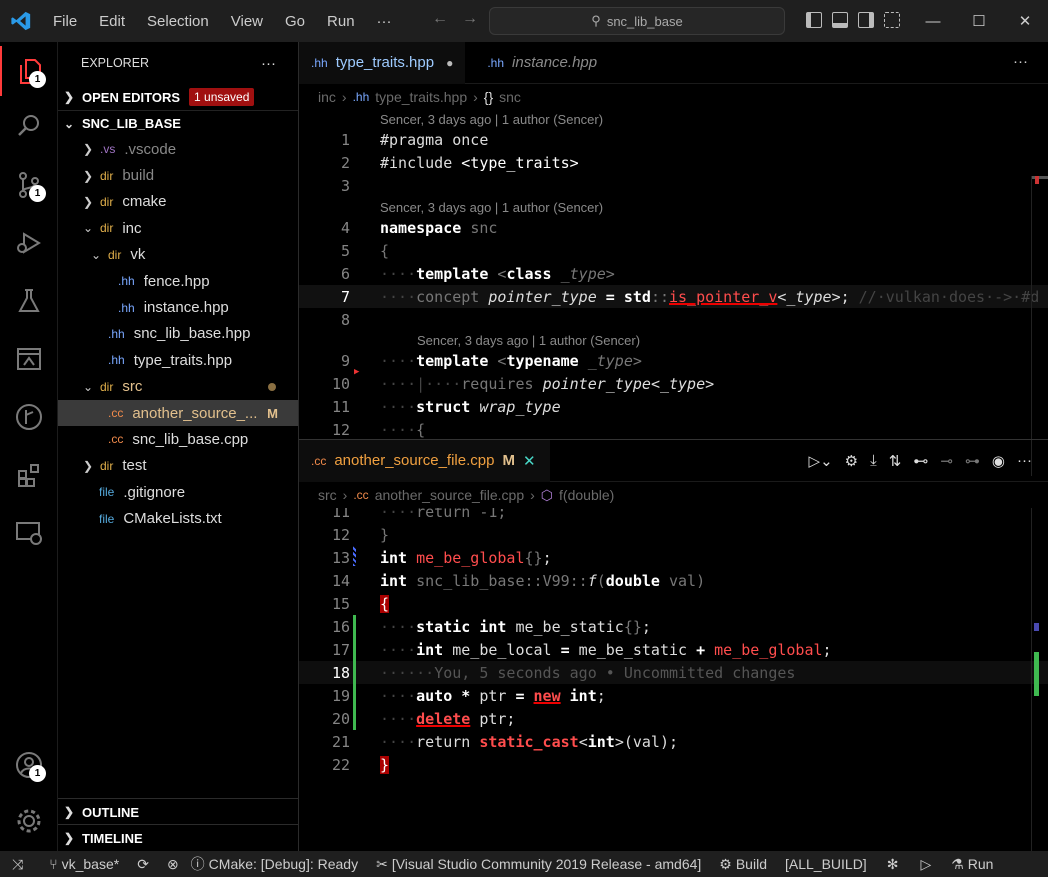 Image resolution: width=1048 pixels, height=877 pixels. Describe the element at coordinates (972, 461) in the screenshot. I see `next-change-icon: ⊶` at that location.